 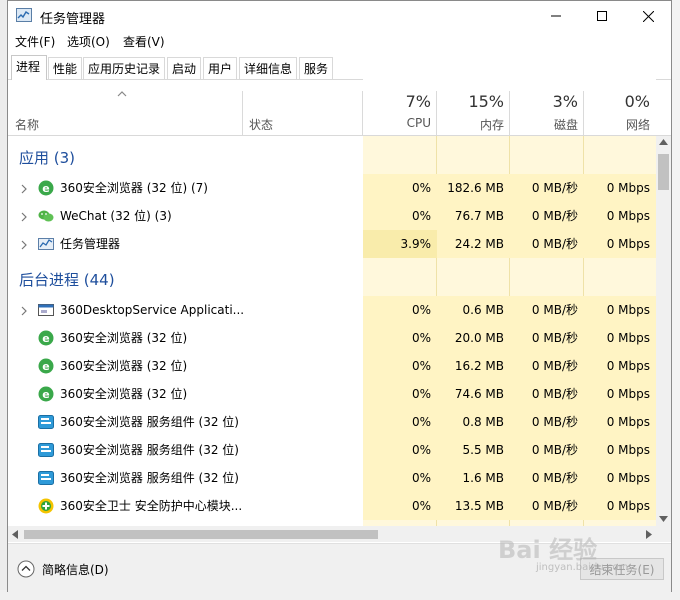 What do you see at coordinates (65, 68) in the screenshot?
I see `tab-performance: 性能` at bounding box center [65, 68].